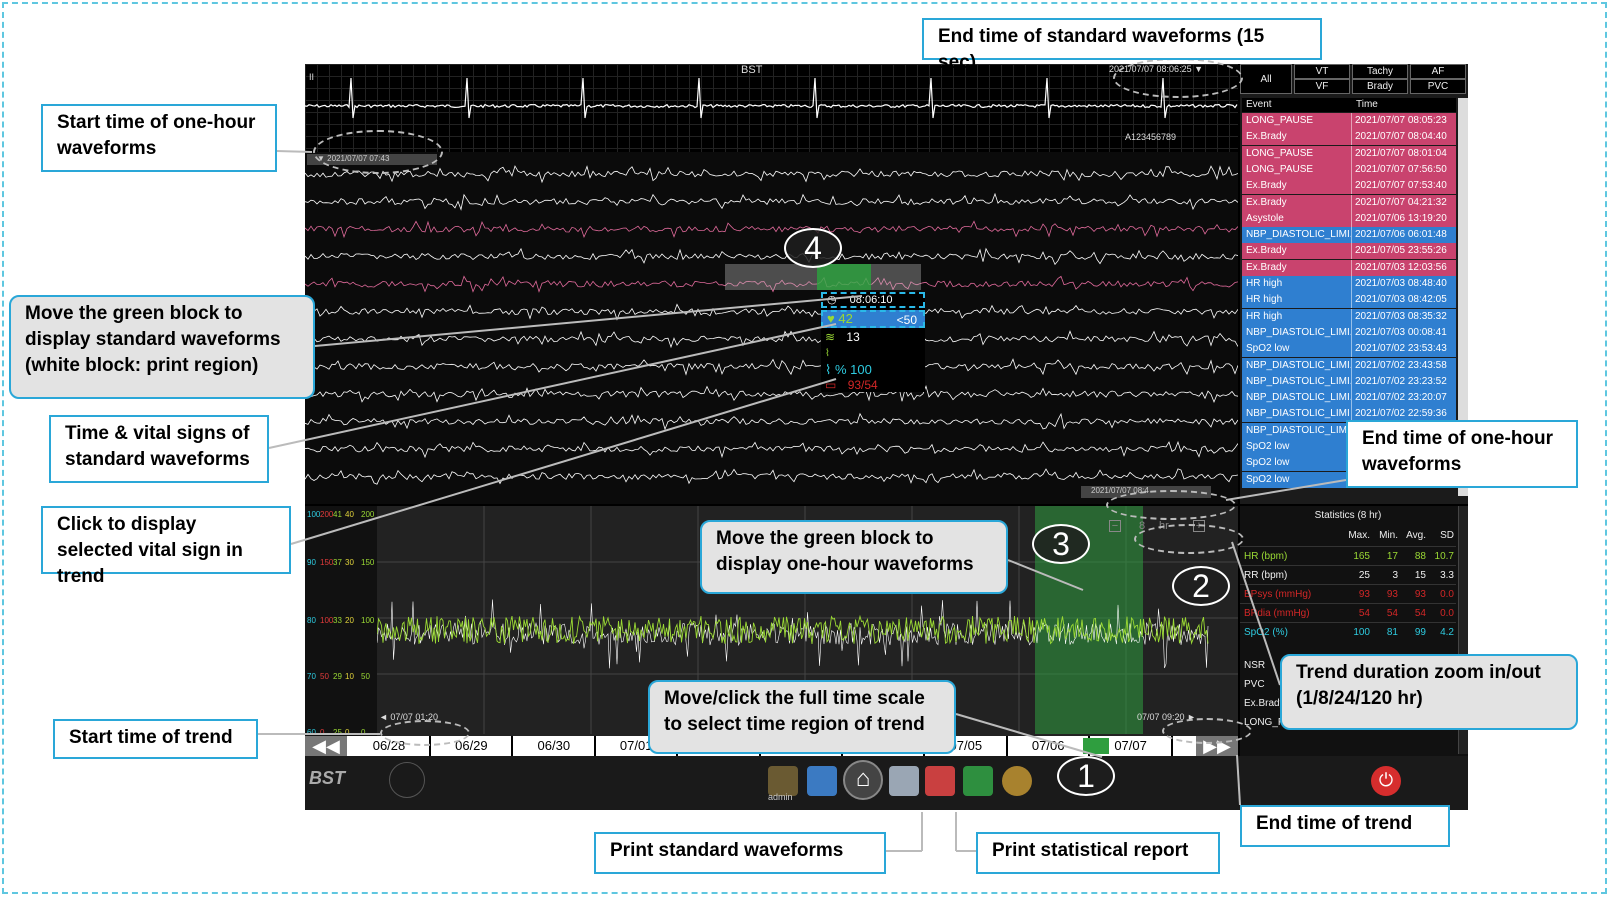  I want to click on badge-4: 4, so click(813, 248).